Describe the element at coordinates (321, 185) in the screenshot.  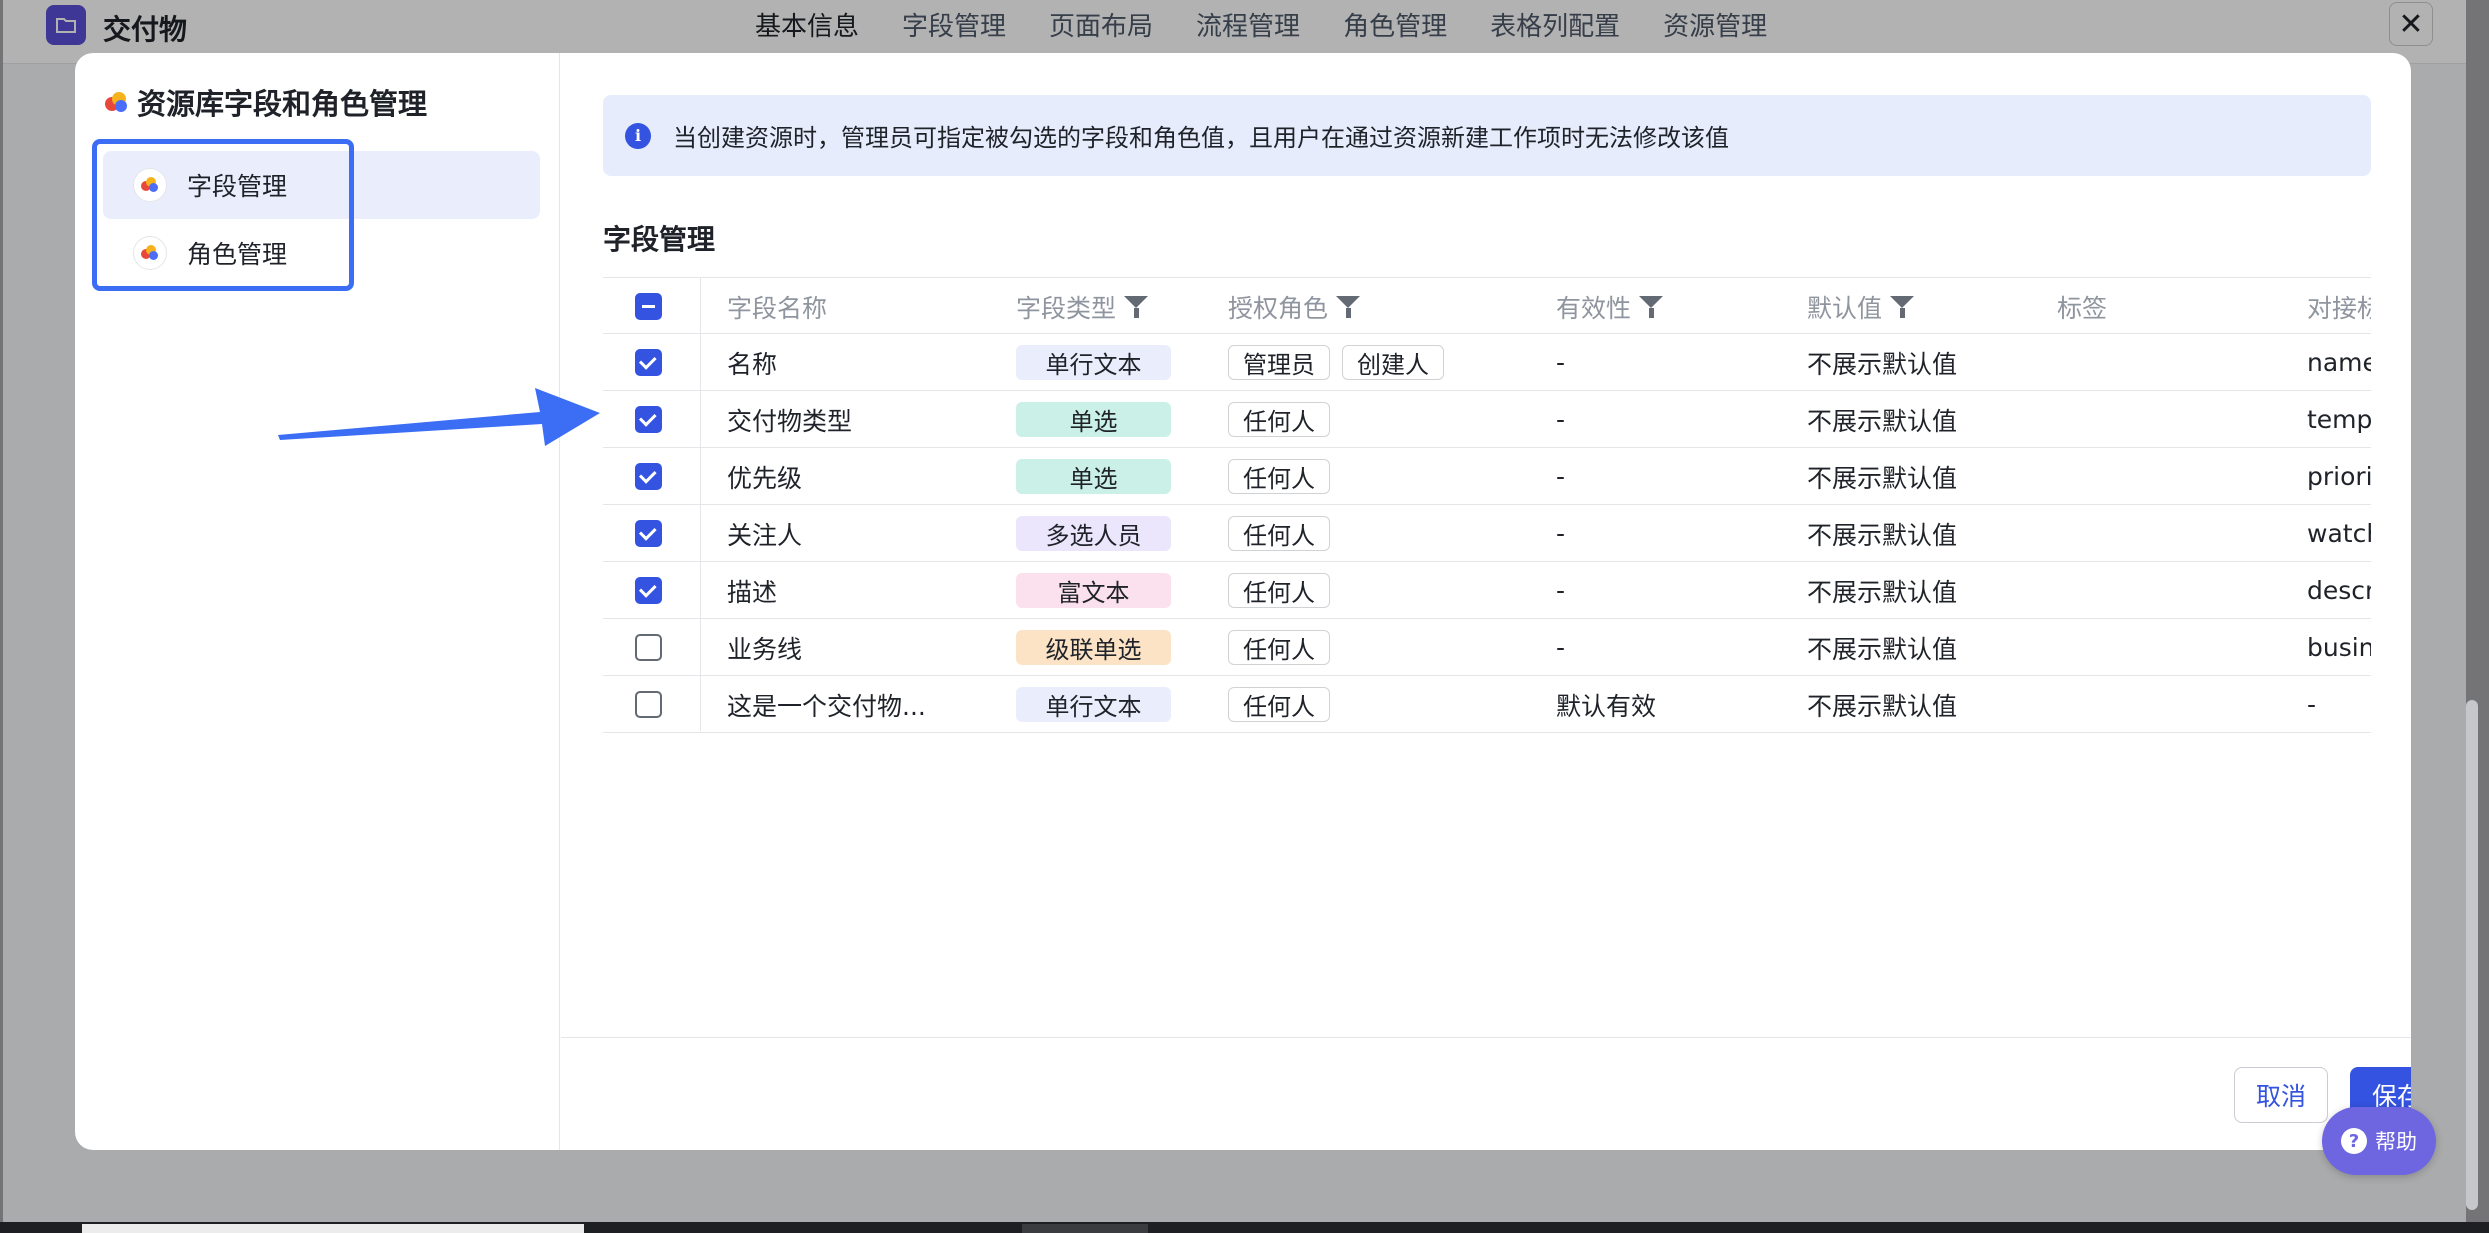
I see `sidebar-item-field-management: 字段管理` at that location.